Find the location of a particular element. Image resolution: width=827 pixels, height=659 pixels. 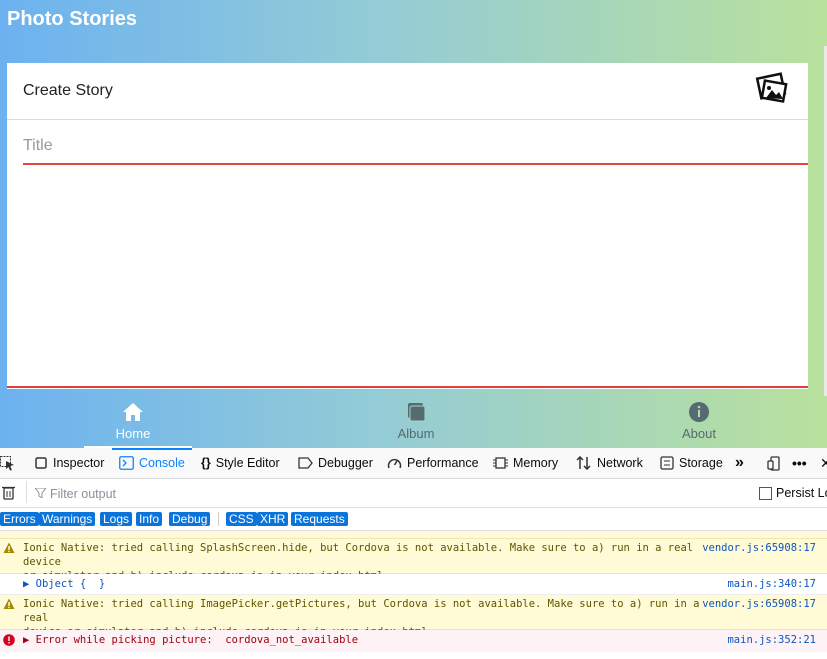

performance-icon is located at coordinates (394, 463).